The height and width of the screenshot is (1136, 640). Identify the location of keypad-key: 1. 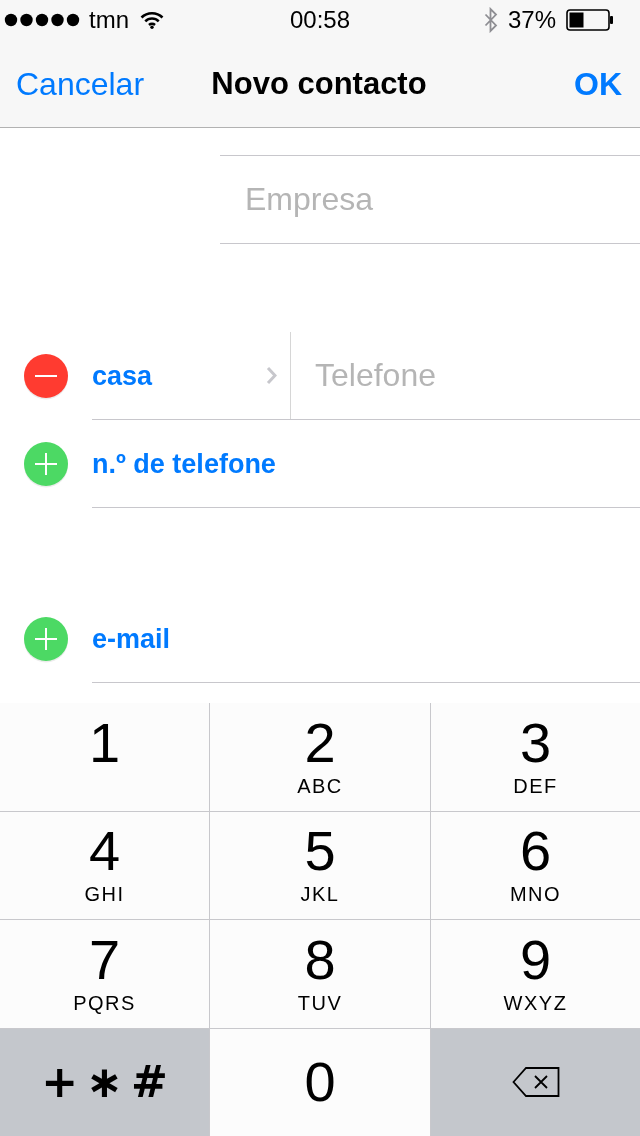
(104, 757).